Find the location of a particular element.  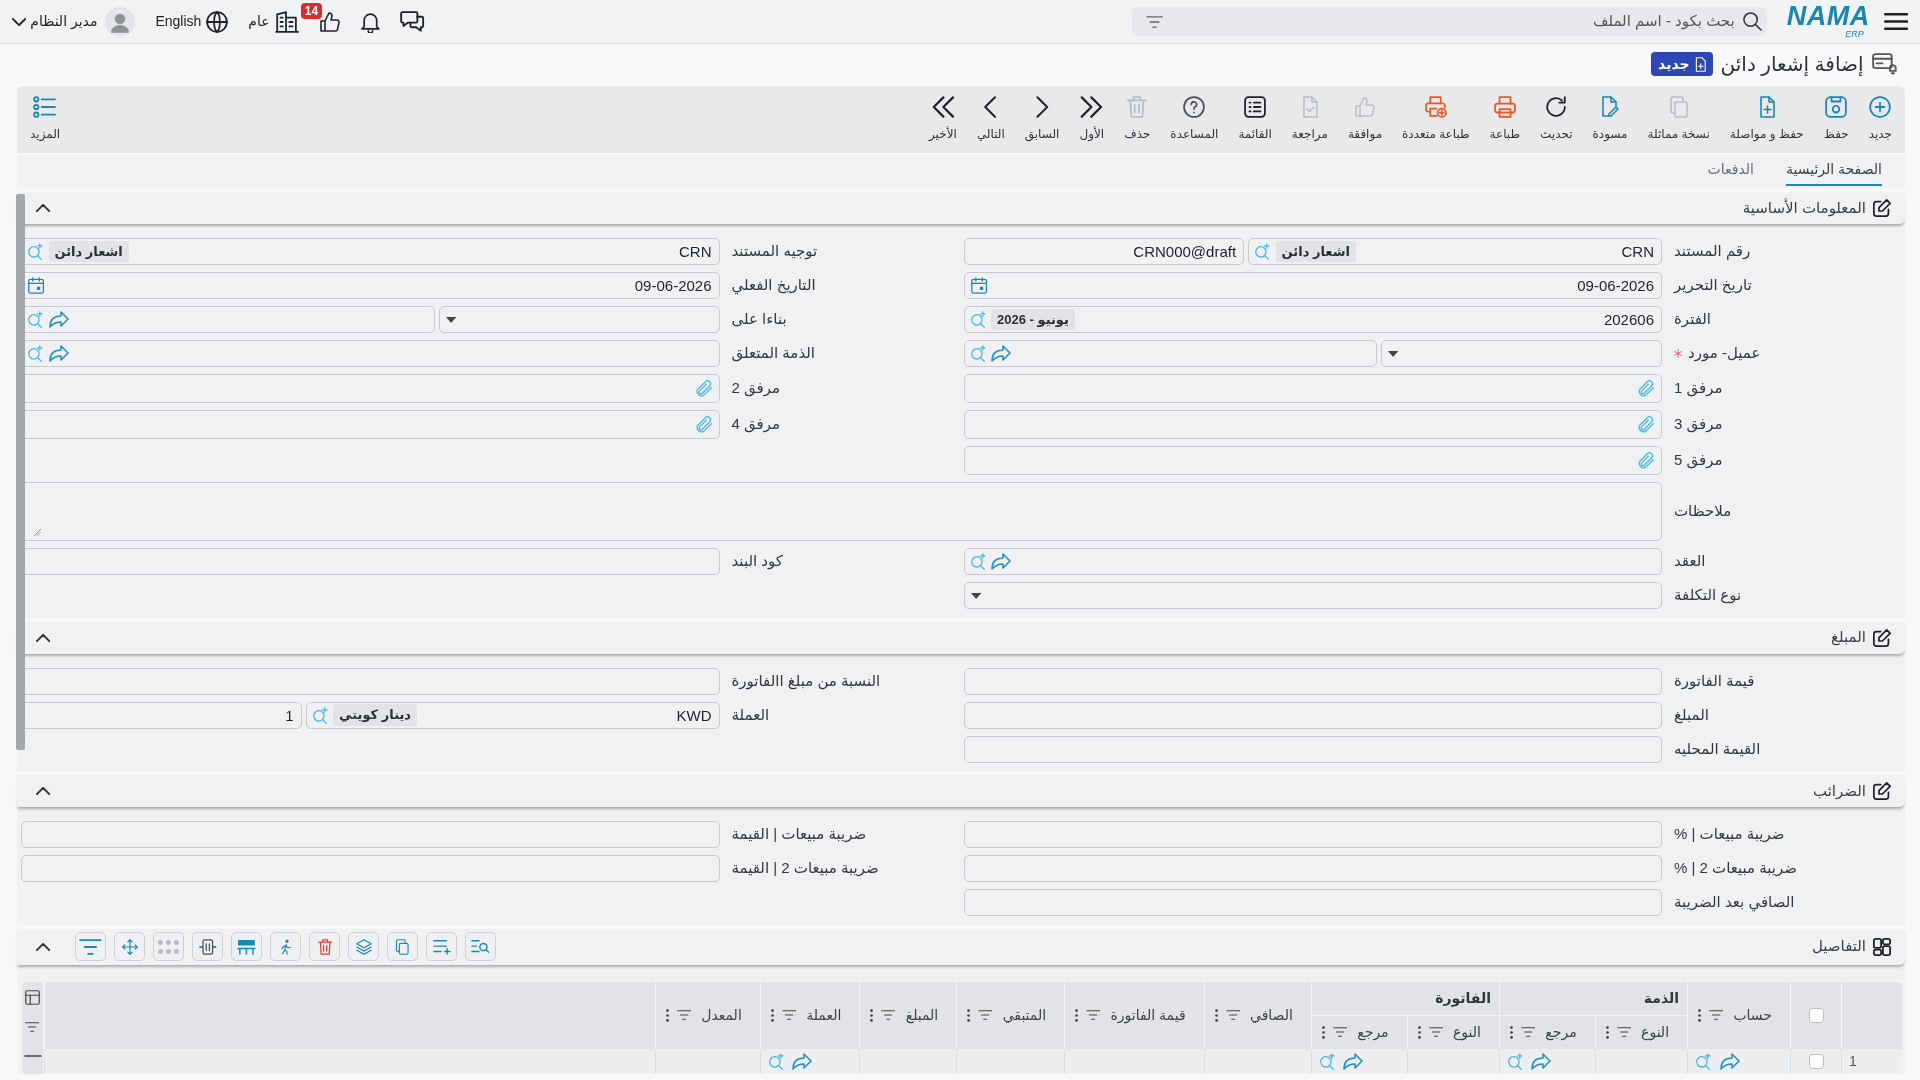

user-menu-button: مدير النظام is located at coordinates (74, 21).